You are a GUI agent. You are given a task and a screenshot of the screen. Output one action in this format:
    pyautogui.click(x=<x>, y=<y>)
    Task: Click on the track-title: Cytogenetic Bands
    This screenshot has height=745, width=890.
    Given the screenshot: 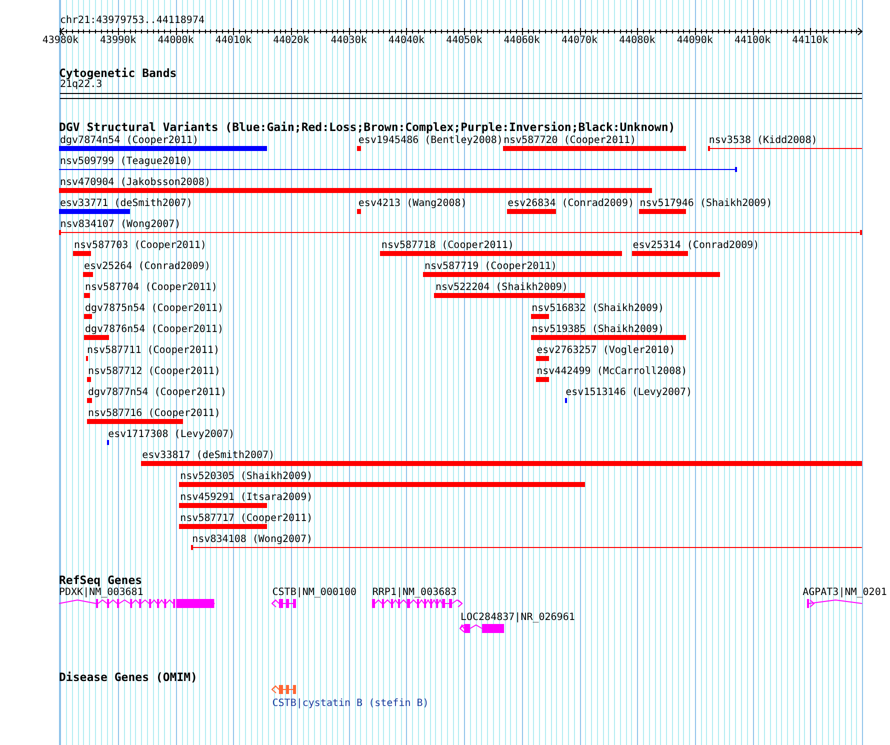 What is the action you would take?
    pyautogui.click(x=118, y=73)
    